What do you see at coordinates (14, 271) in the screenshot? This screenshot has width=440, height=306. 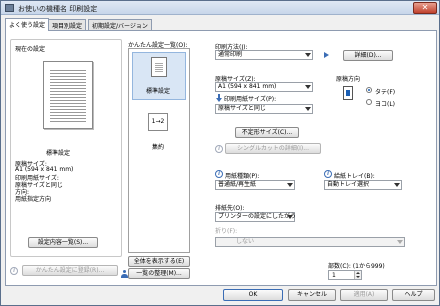 I see `register-info-icon: i` at bounding box center [14, 271].